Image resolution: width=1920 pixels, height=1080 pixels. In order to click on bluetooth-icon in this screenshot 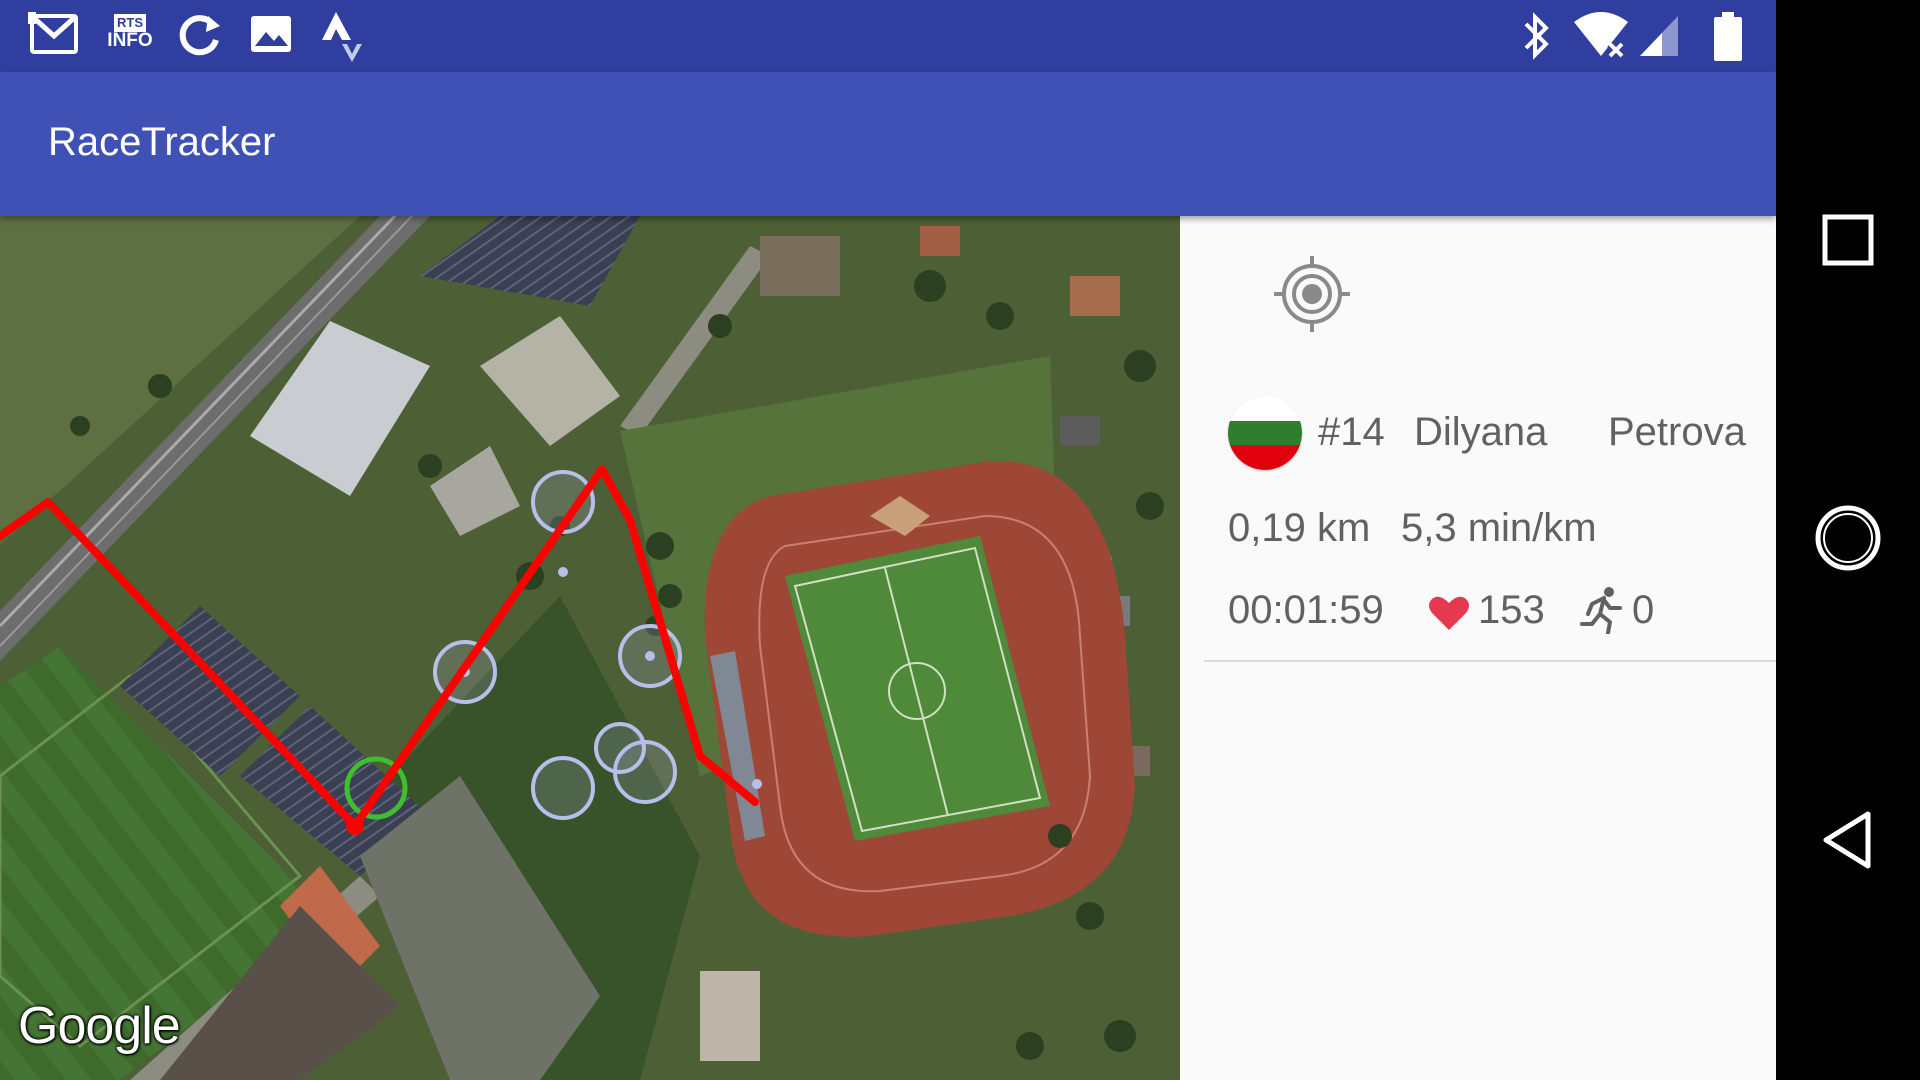, I will do `click(1536, 36)`.